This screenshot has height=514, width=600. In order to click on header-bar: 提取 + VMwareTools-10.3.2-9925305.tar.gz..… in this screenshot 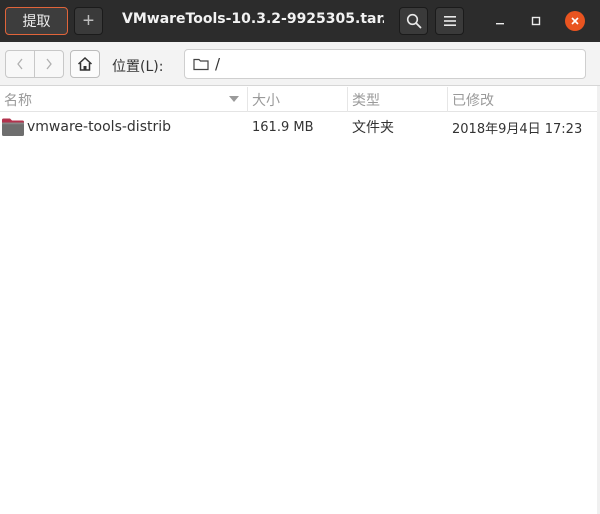, I will do `click(300, 21)`.